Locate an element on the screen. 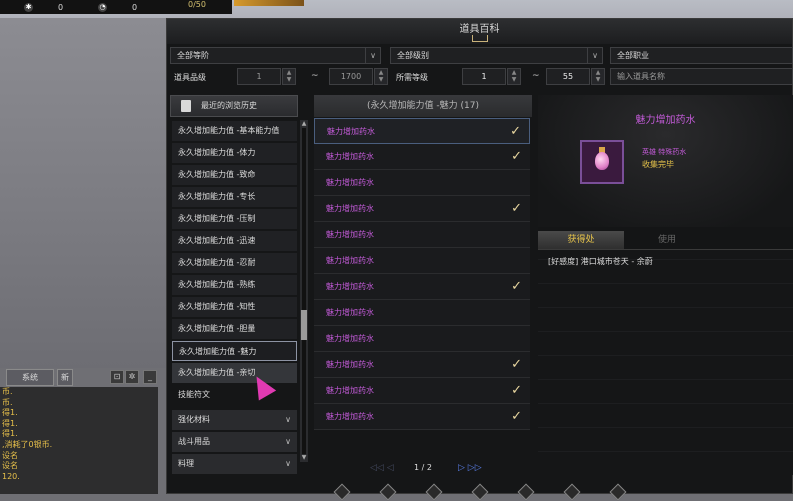 This screenshot has width=793, height=501. acquire-location: [好感度] 港口城市苍天 - 余蔚 is located at coordinates (600, 261).